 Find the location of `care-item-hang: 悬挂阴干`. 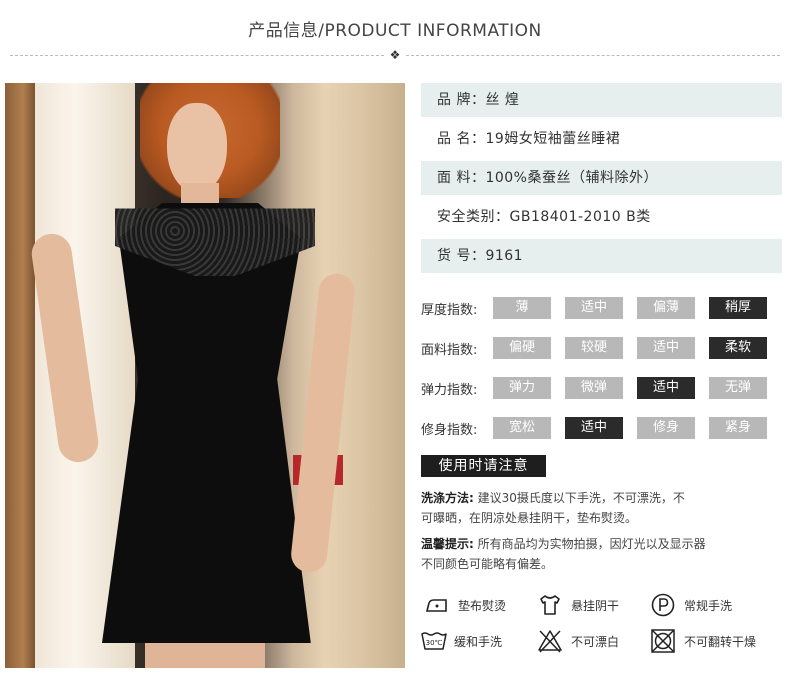

care-item-hang: 悬挂阴干 is located at coordinates (592, 605).